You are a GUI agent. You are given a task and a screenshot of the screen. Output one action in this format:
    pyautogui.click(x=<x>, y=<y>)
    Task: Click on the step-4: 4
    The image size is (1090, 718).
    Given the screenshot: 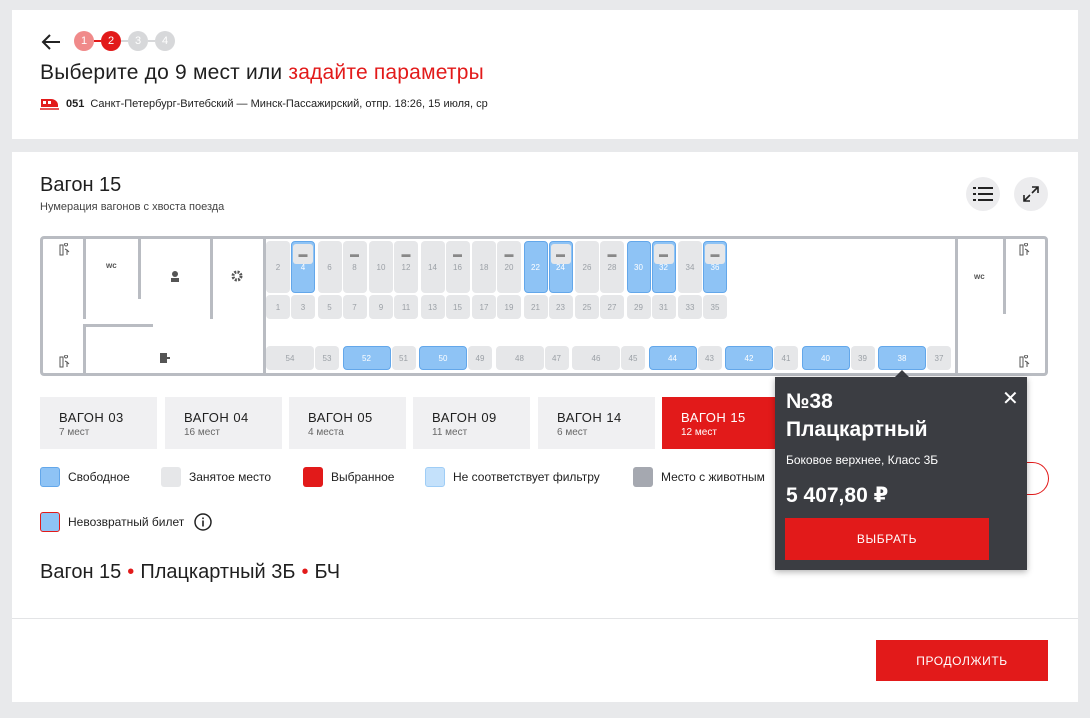 What is the action you would take?
    pyautogui.click(x=165, y=41)
    